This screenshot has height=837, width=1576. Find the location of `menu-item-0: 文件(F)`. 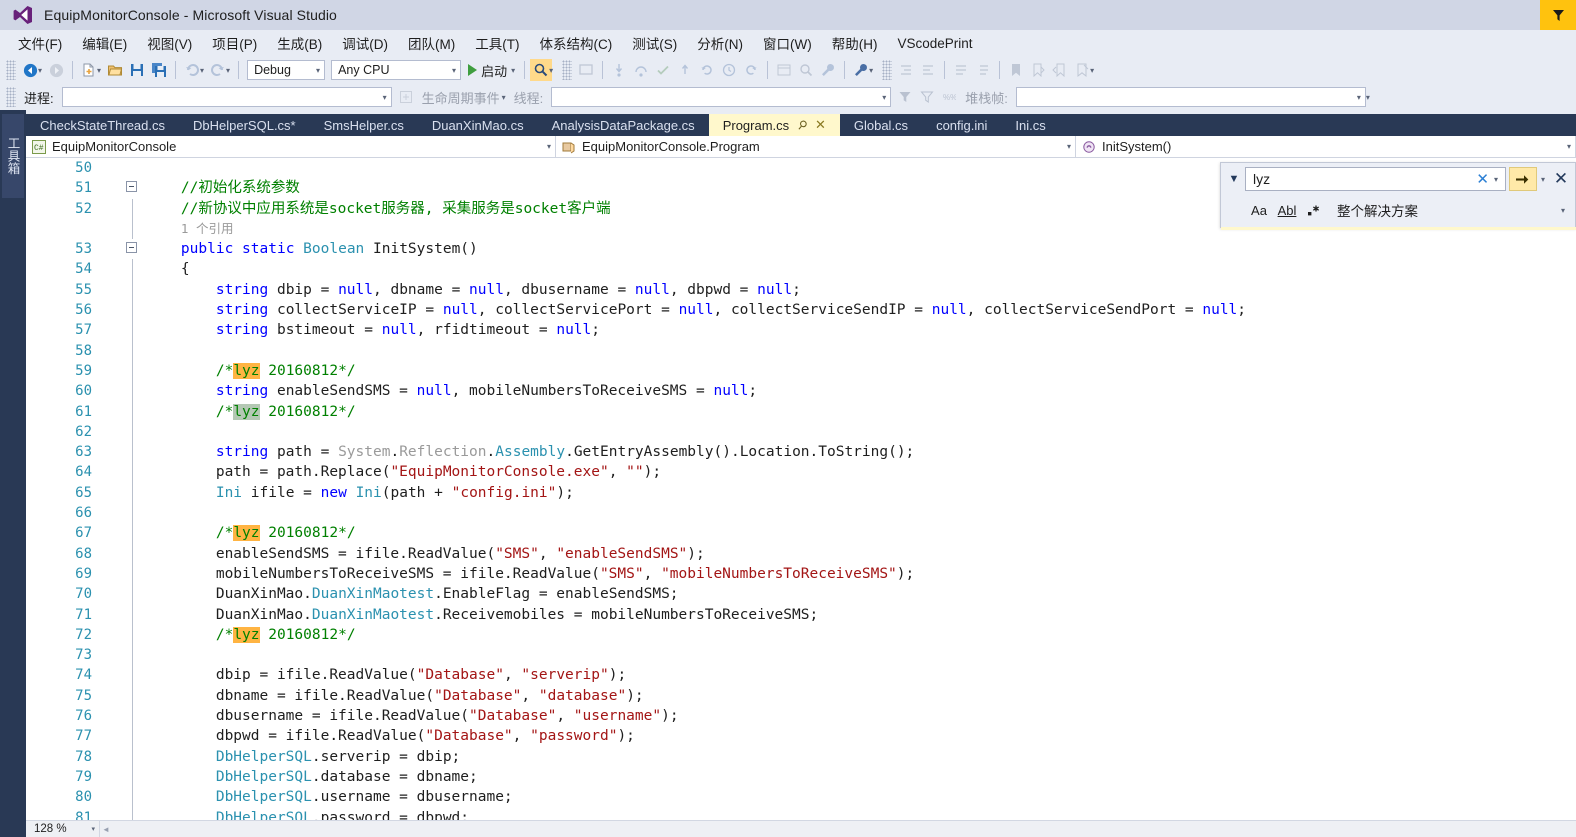

menu-item-0: 文件(F) is located at coordinates (40, 43).